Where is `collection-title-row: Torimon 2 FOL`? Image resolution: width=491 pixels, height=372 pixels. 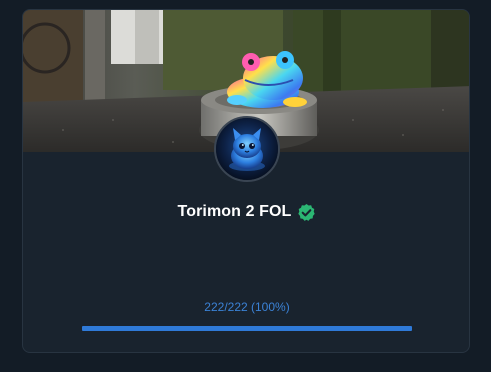
collection-title-row: Torimon 2 FOL is located at coordinates (246, 212).